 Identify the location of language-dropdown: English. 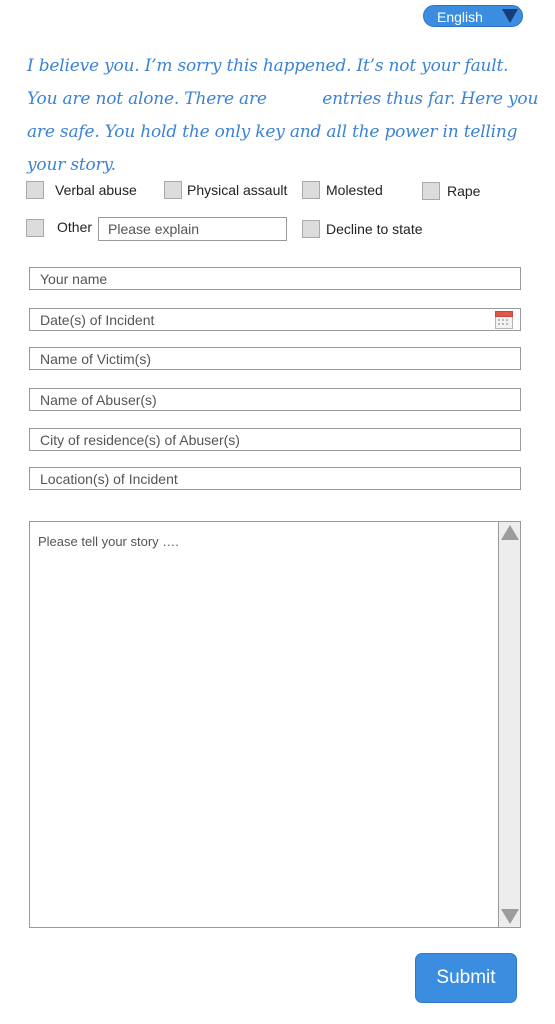
(473, 16).